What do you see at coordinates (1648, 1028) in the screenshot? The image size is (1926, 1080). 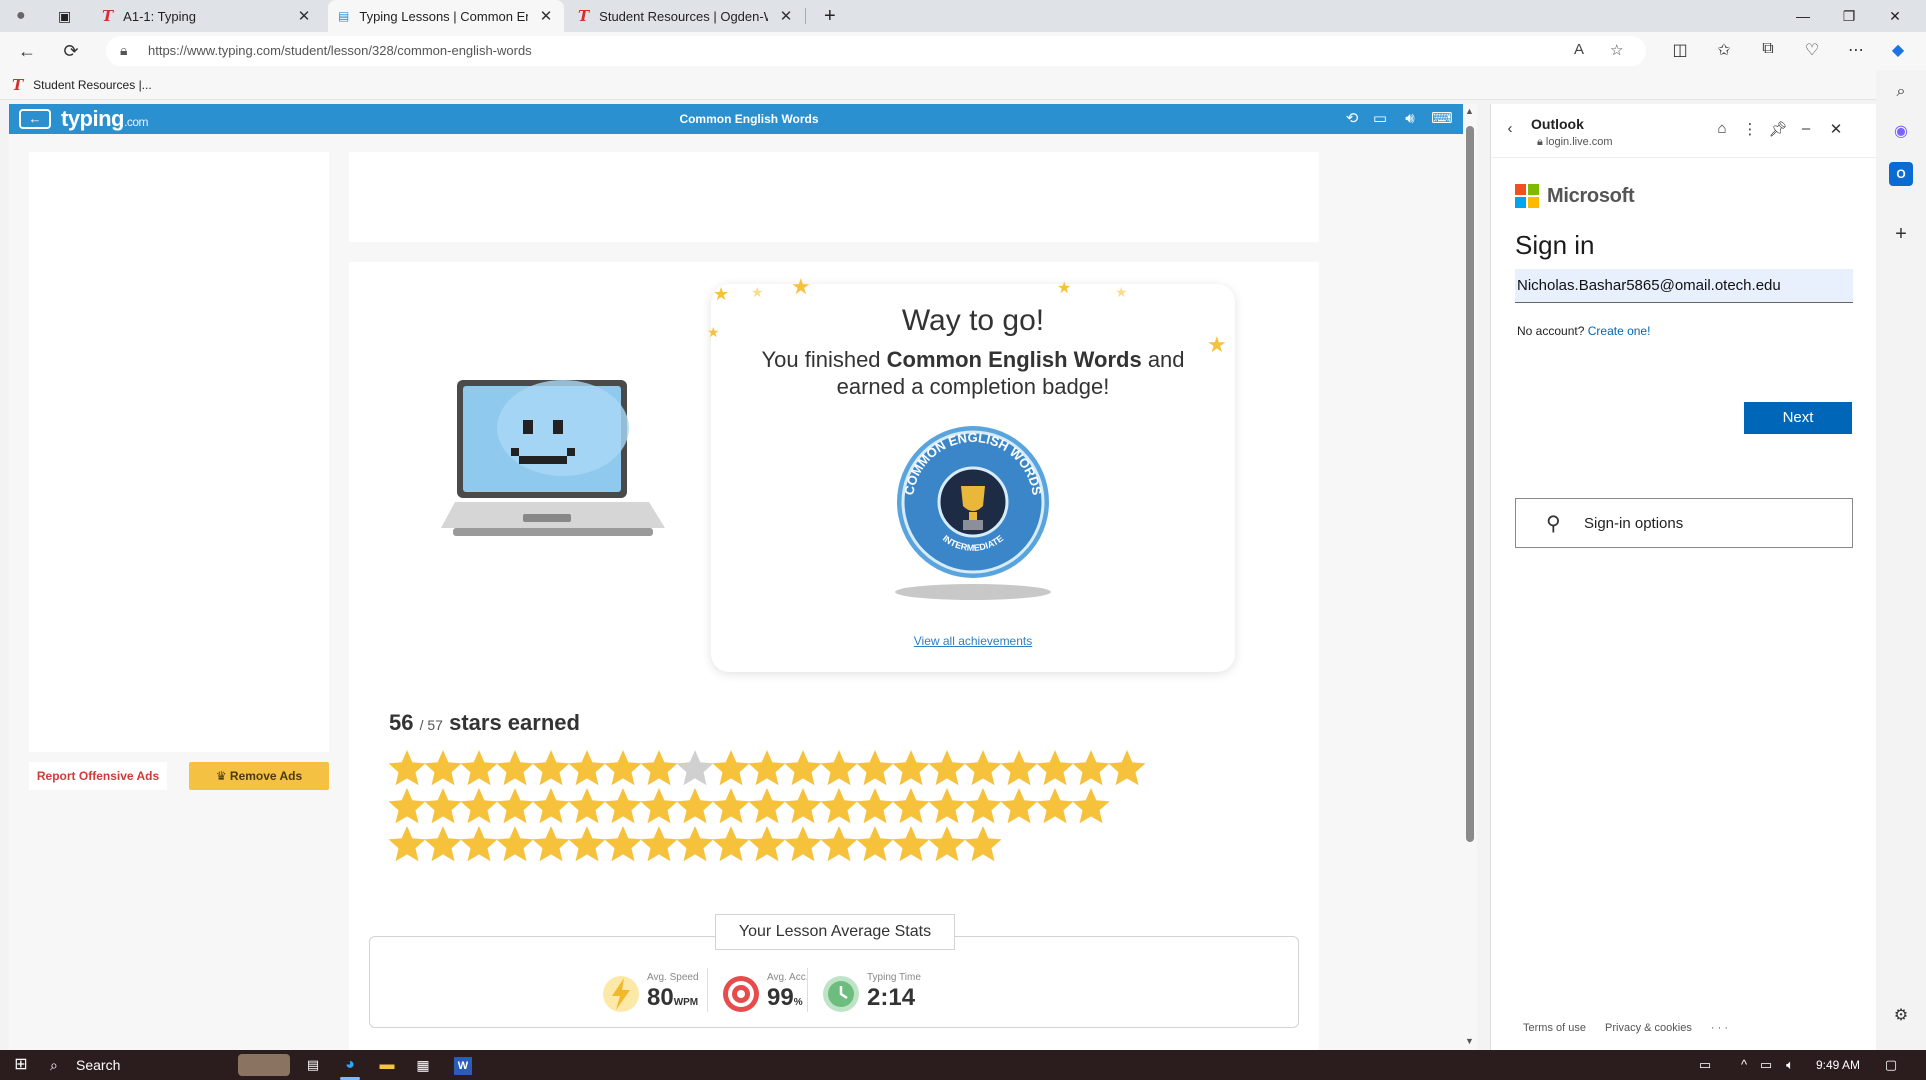 I see `privacy-link: Privacy & cookies` at bounding box center [1648, 1028].